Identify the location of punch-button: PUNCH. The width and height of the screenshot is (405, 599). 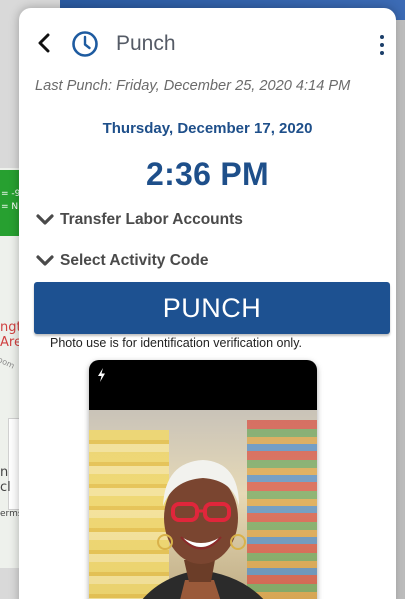
(212, 308).